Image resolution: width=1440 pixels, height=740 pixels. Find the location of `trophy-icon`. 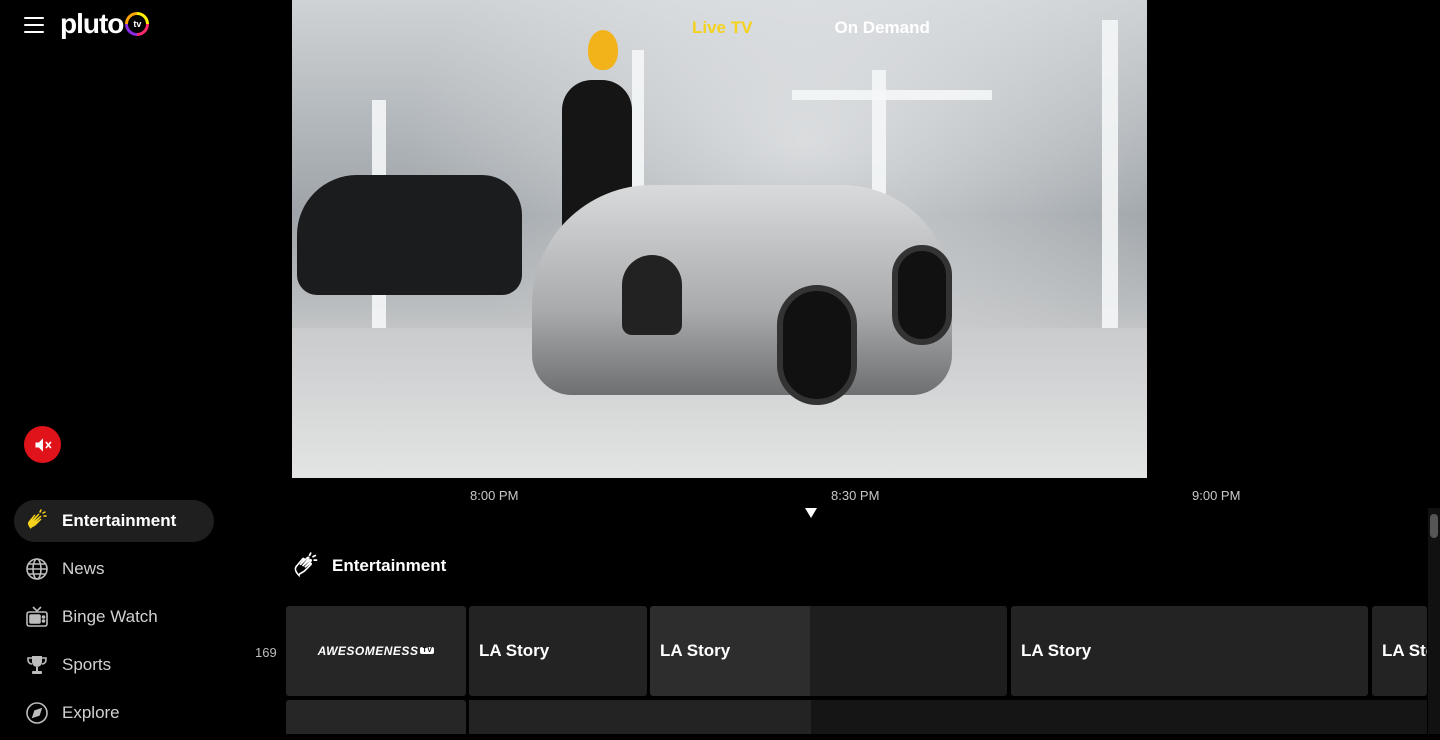

trophy-icon is located at coordinates (37, 665).